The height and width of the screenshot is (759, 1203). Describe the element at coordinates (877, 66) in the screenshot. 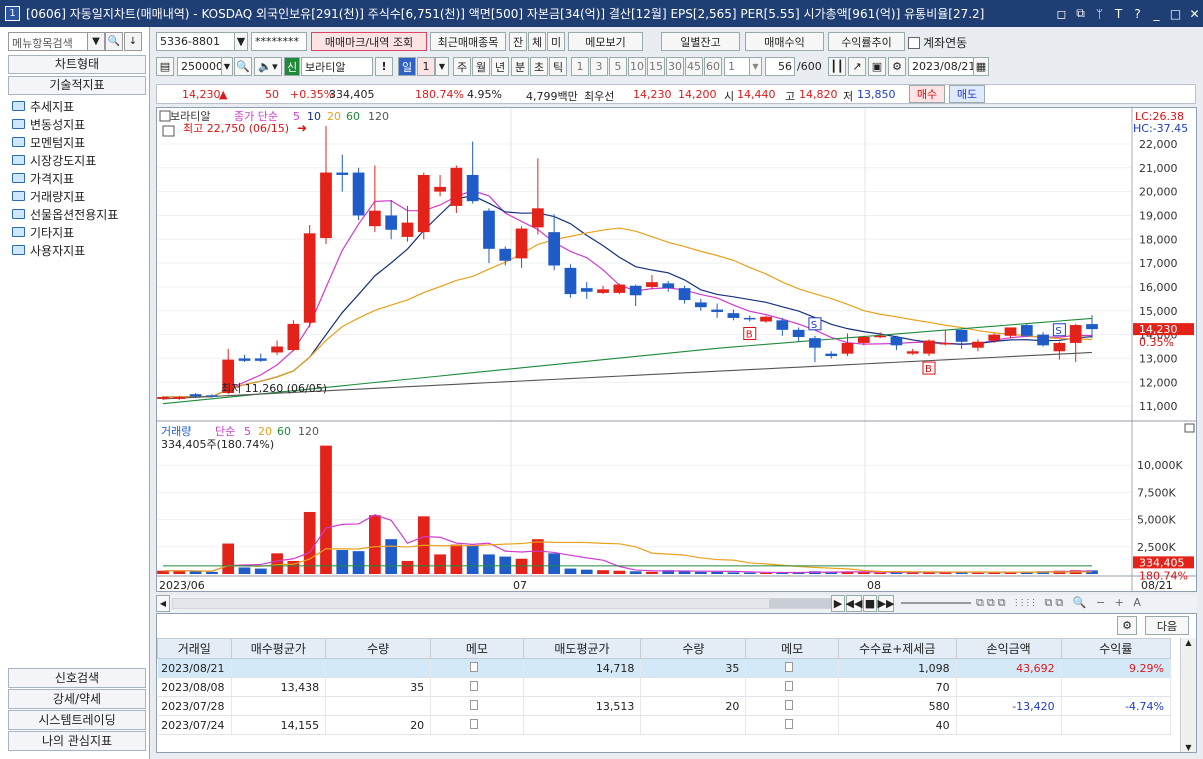

I see `save-icon: ▣` at that location.